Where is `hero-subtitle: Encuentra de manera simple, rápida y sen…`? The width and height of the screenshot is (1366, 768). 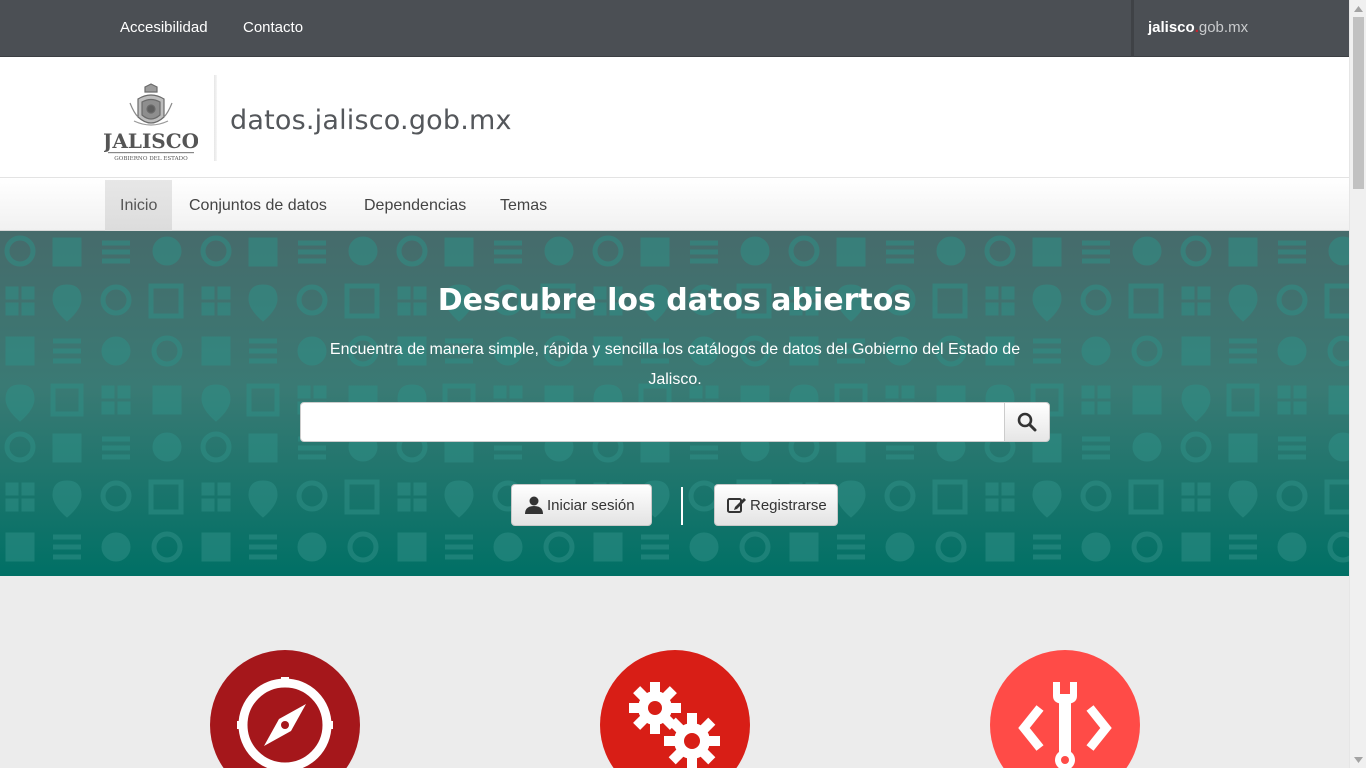
hero-subtitle: Encuentra de manera simple, rápida y sen… is located at coordinates (675, 364).